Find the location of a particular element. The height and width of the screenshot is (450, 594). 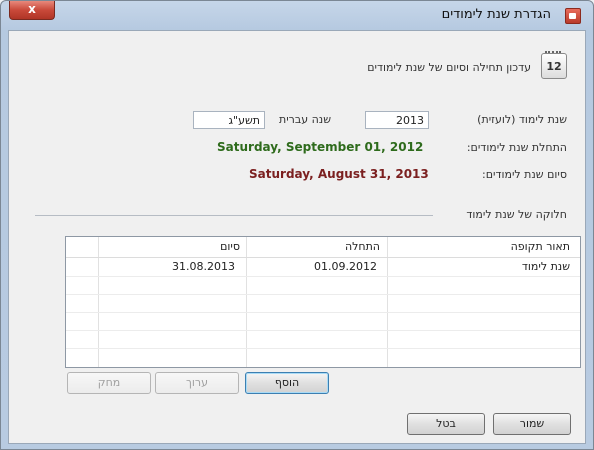

cancel-button: בטל is located at coordinates (446, 424).